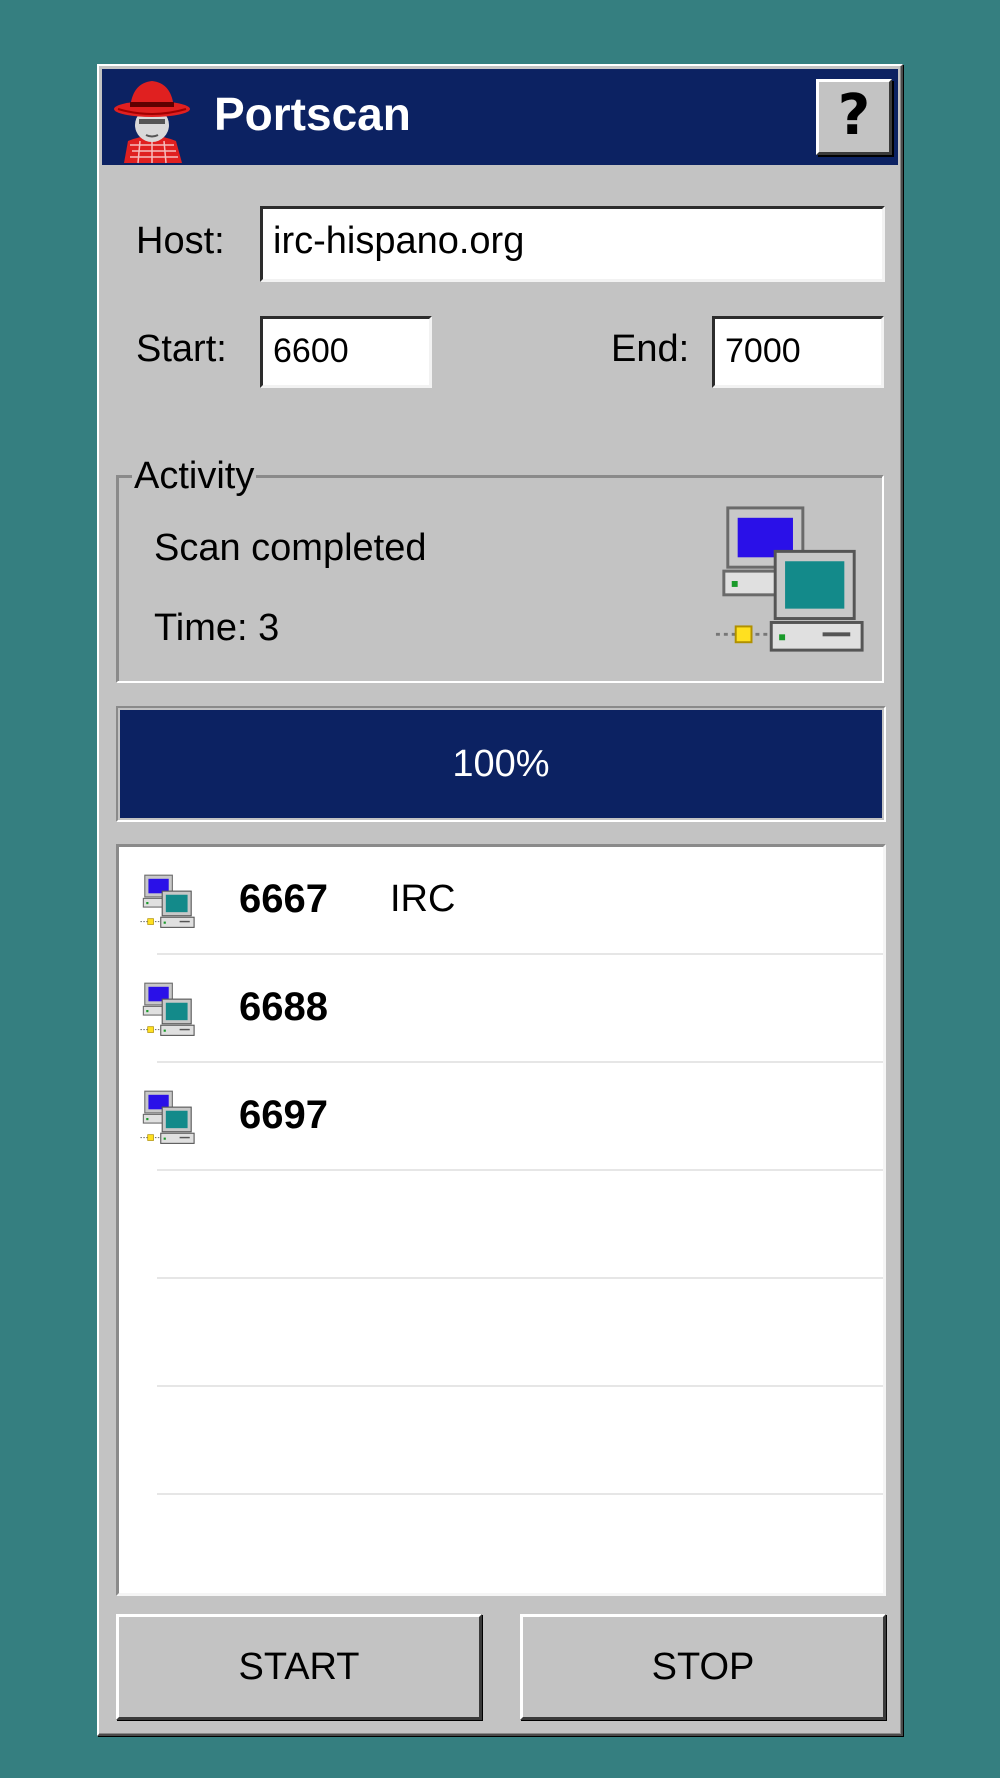  What do you see at coordinates (423, 899) in the screenshot?
I see `port-service: IRC` at bounding box center [423, 899].